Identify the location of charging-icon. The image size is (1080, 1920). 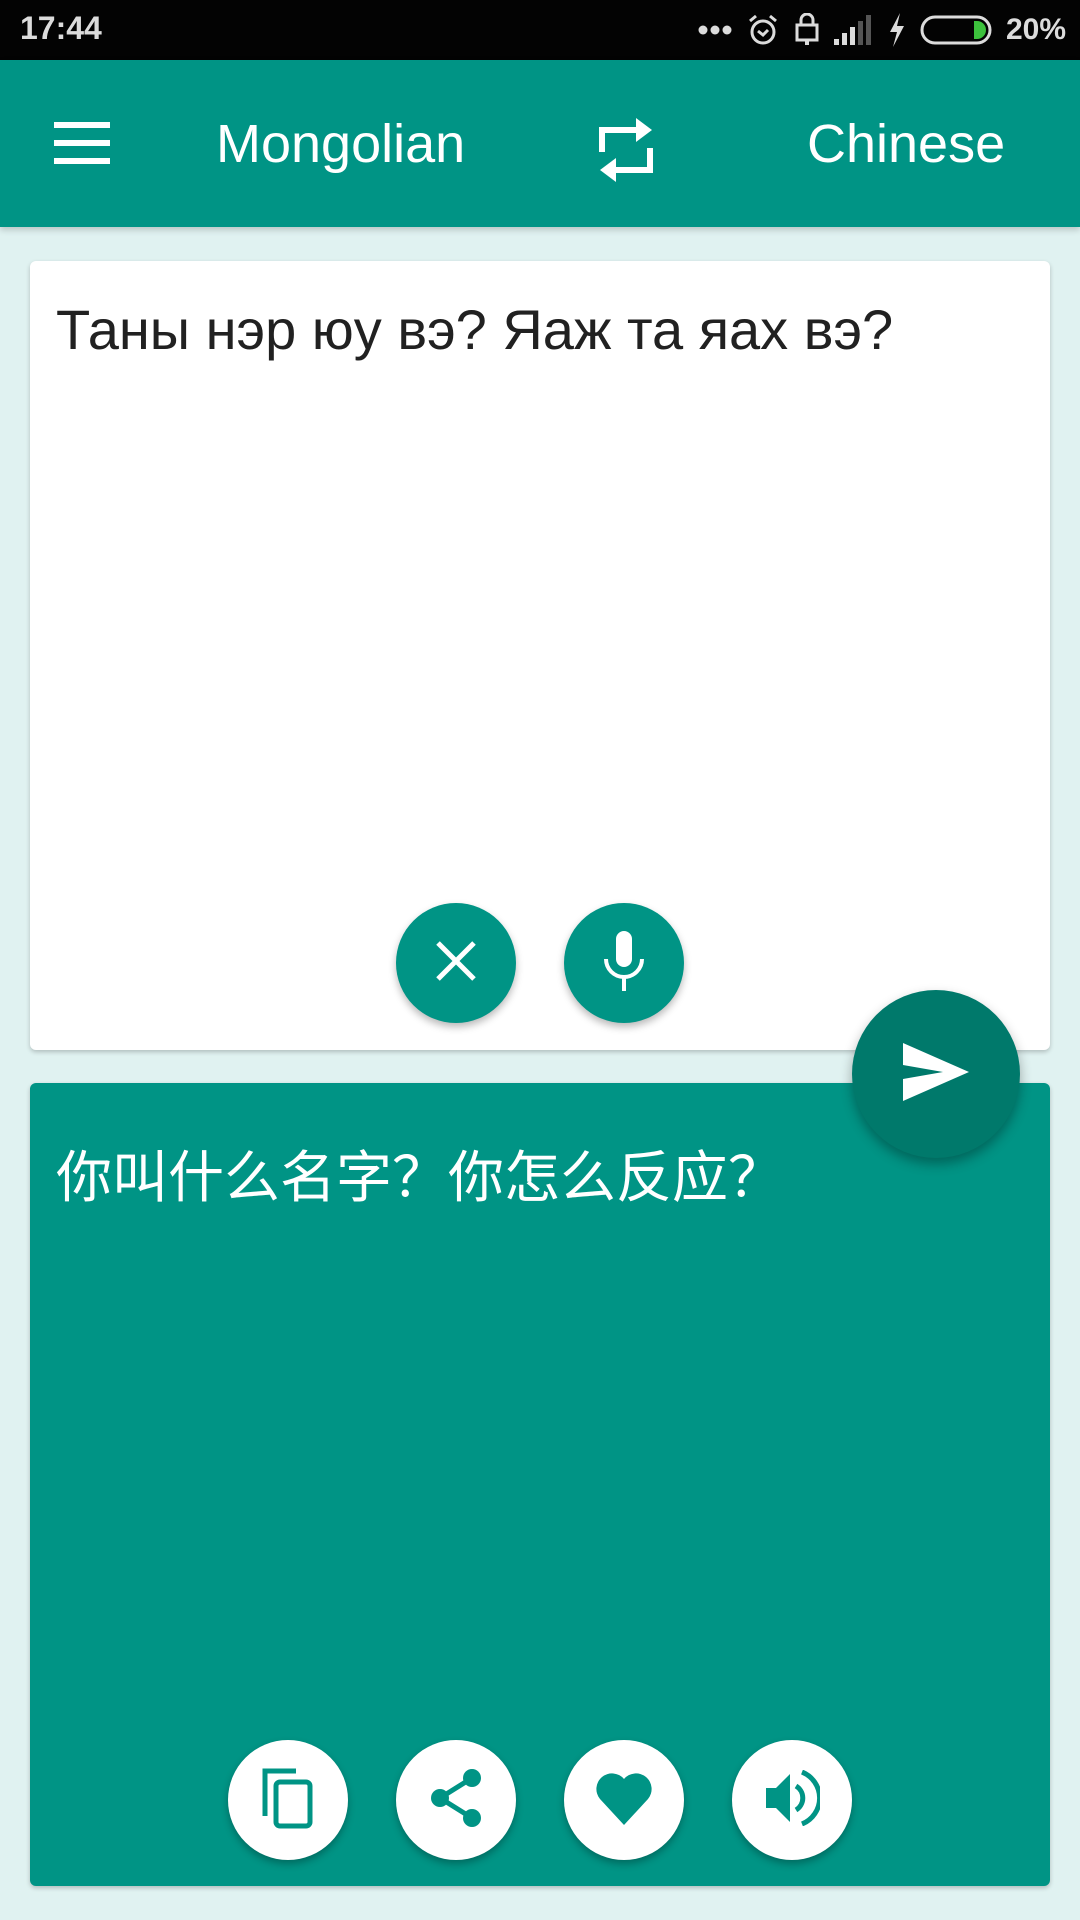
(897, 30).